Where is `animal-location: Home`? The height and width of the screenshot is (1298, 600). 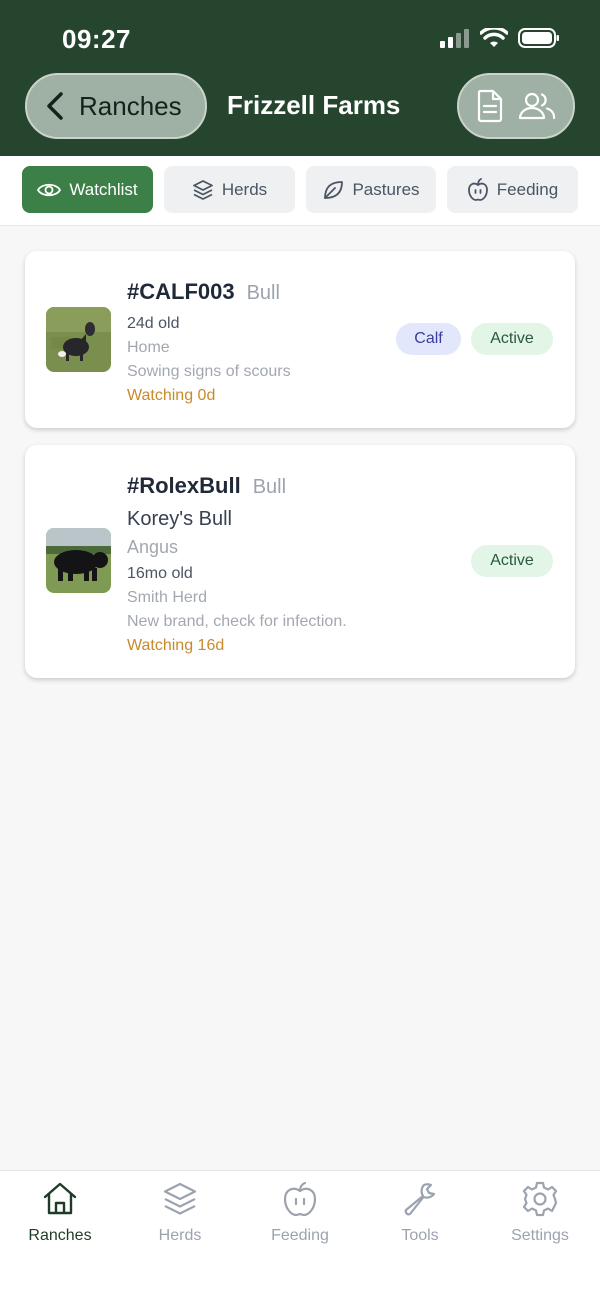 animal-location: Home is located at coordinates (148, 347).